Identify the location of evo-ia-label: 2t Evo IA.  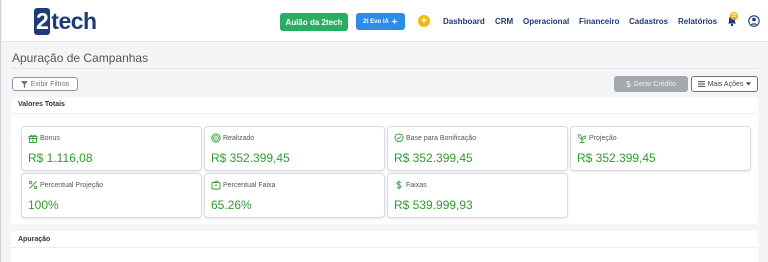
(376, 21).